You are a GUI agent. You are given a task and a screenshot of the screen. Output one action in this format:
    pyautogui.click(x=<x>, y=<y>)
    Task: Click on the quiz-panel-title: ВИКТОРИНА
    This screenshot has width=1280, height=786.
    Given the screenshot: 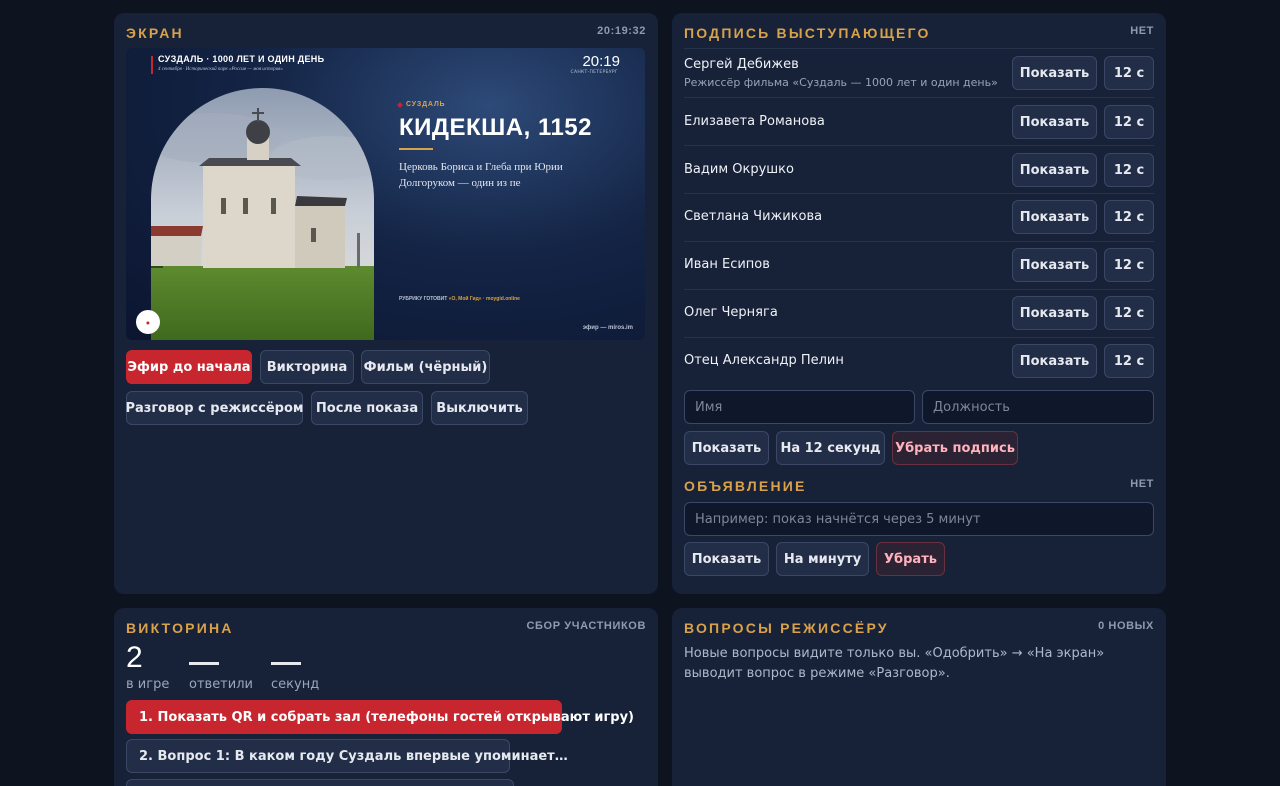 What is the action you would take?
    pyautogui.click(x=180, y=628)
    